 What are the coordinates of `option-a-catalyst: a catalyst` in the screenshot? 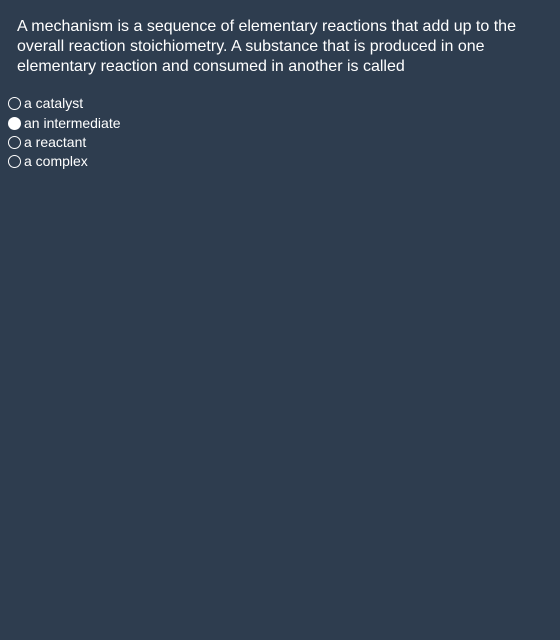 It's located at (64, 103).